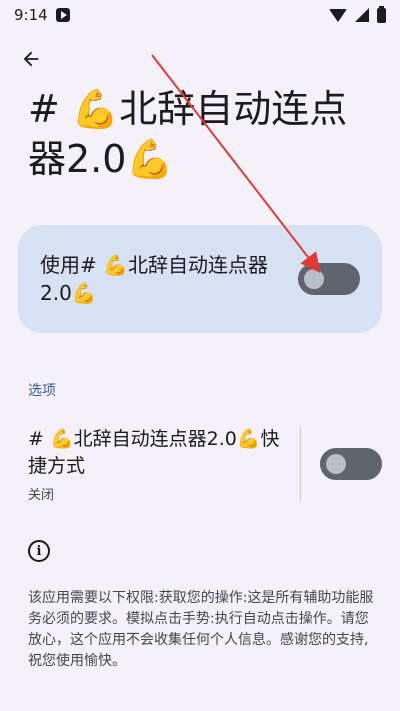 Image resolution: width=400 pixels, height=711 pixels. I want to click on arrow-back-icon, so click(31, 59).